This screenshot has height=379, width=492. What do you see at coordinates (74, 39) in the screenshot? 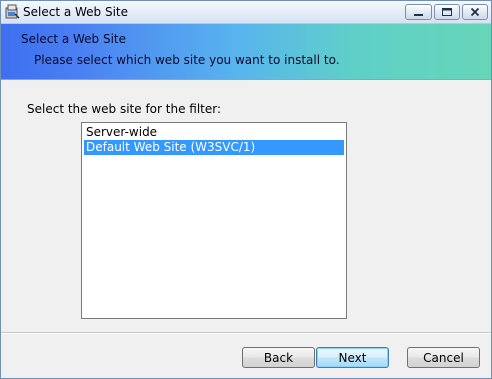
I see `banner-title: Select a Web Site` at bounding box center [74, 39].